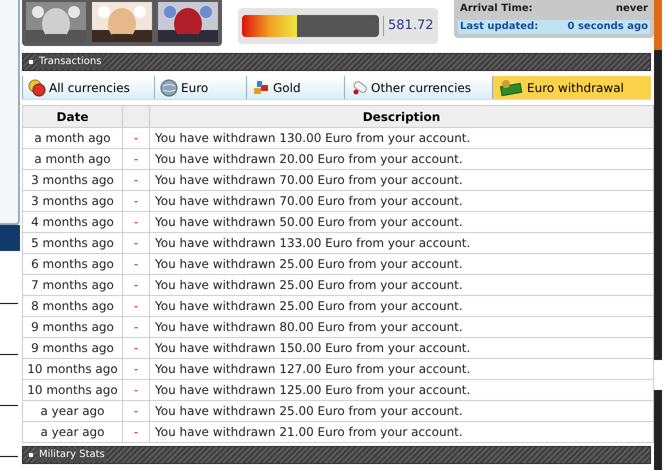 This screenshot has height=470, width=664. I want to click on description-cell: You have withdrawn 20.00 Euro from your account., so click(402, 159).